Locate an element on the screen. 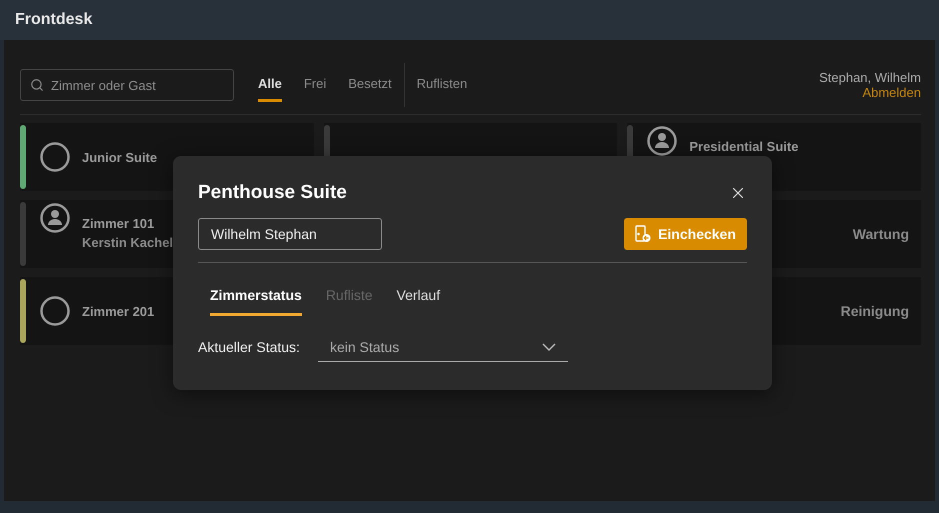 The image size is (939, 513). user-name: Stephan, Wilhelm is located at coordinates (870, 77).